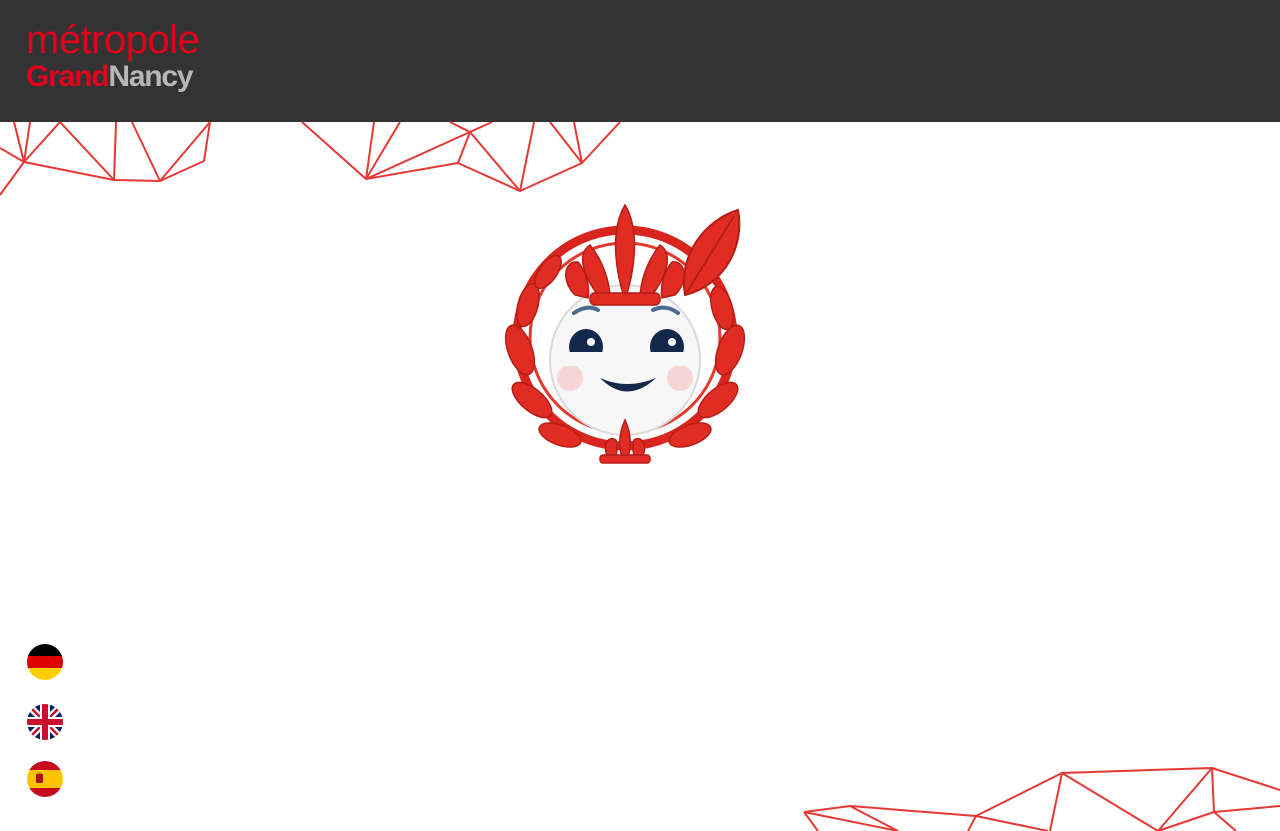  What do you see at coordinates (68, 76) in the screenshot?
I see `logo-text-grand: Grand` at bounding box center [68, 76].